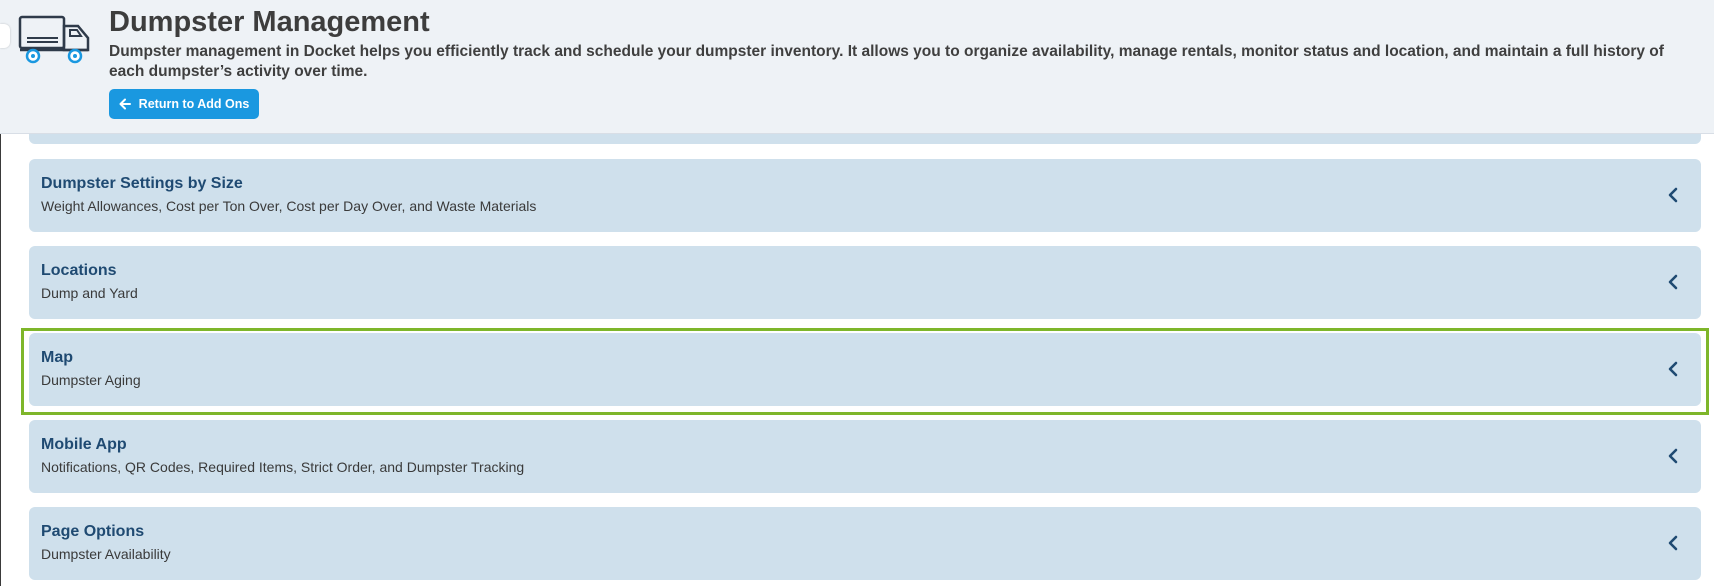  I want to click on card-subtitle: Dump and Yard, so click(89, 293).